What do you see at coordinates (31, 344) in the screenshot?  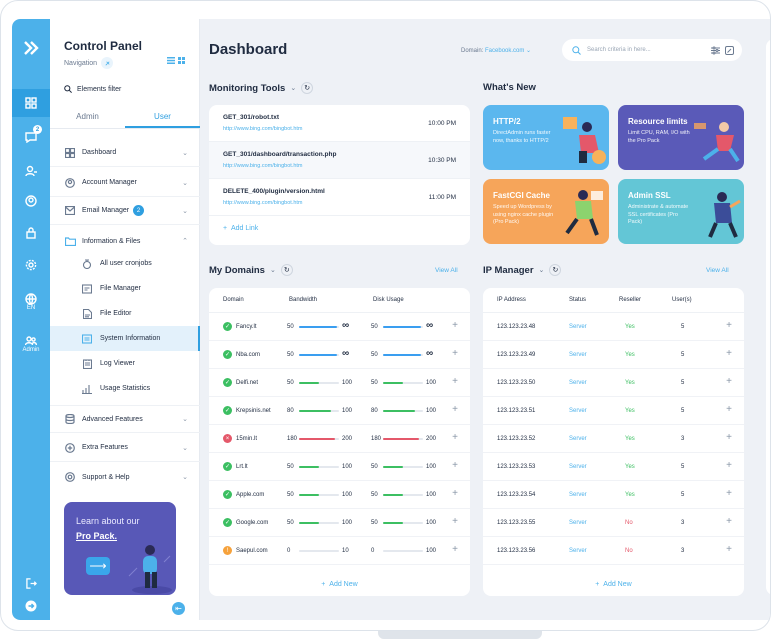 I see `rail-admin: Admin` at bounding box center [31, 344].